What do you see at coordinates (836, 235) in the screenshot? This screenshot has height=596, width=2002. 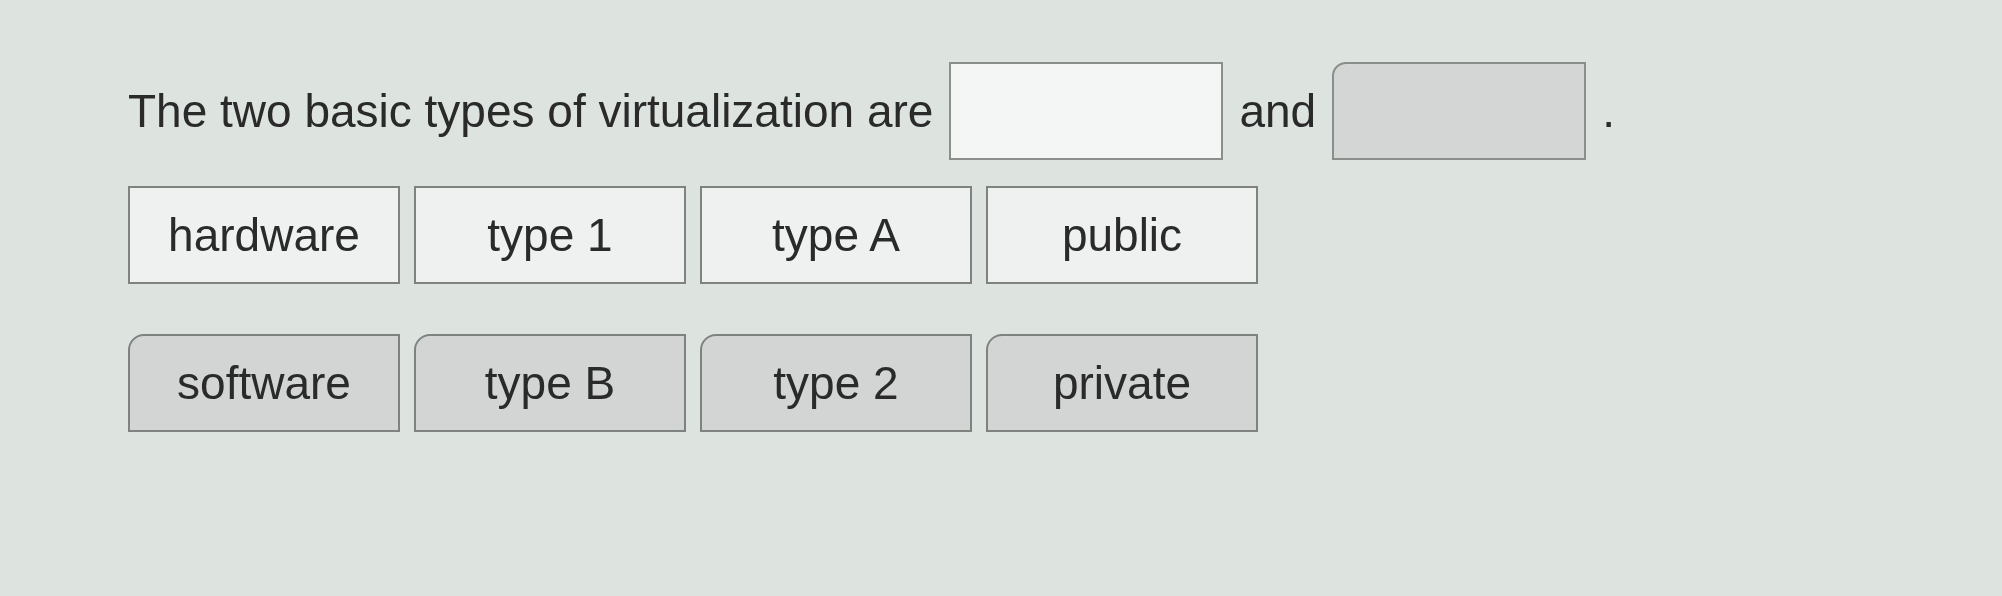 I see `answer-tile: type A` at bounding box center [836, 235].